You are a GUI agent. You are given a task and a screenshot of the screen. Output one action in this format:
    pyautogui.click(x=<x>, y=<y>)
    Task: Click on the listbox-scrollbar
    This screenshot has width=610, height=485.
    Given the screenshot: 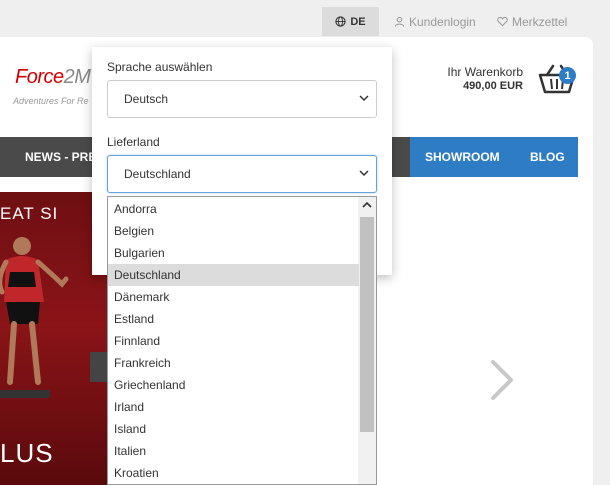 What is the action you would take?
    pyautogui.click(x=367, y=340)
    